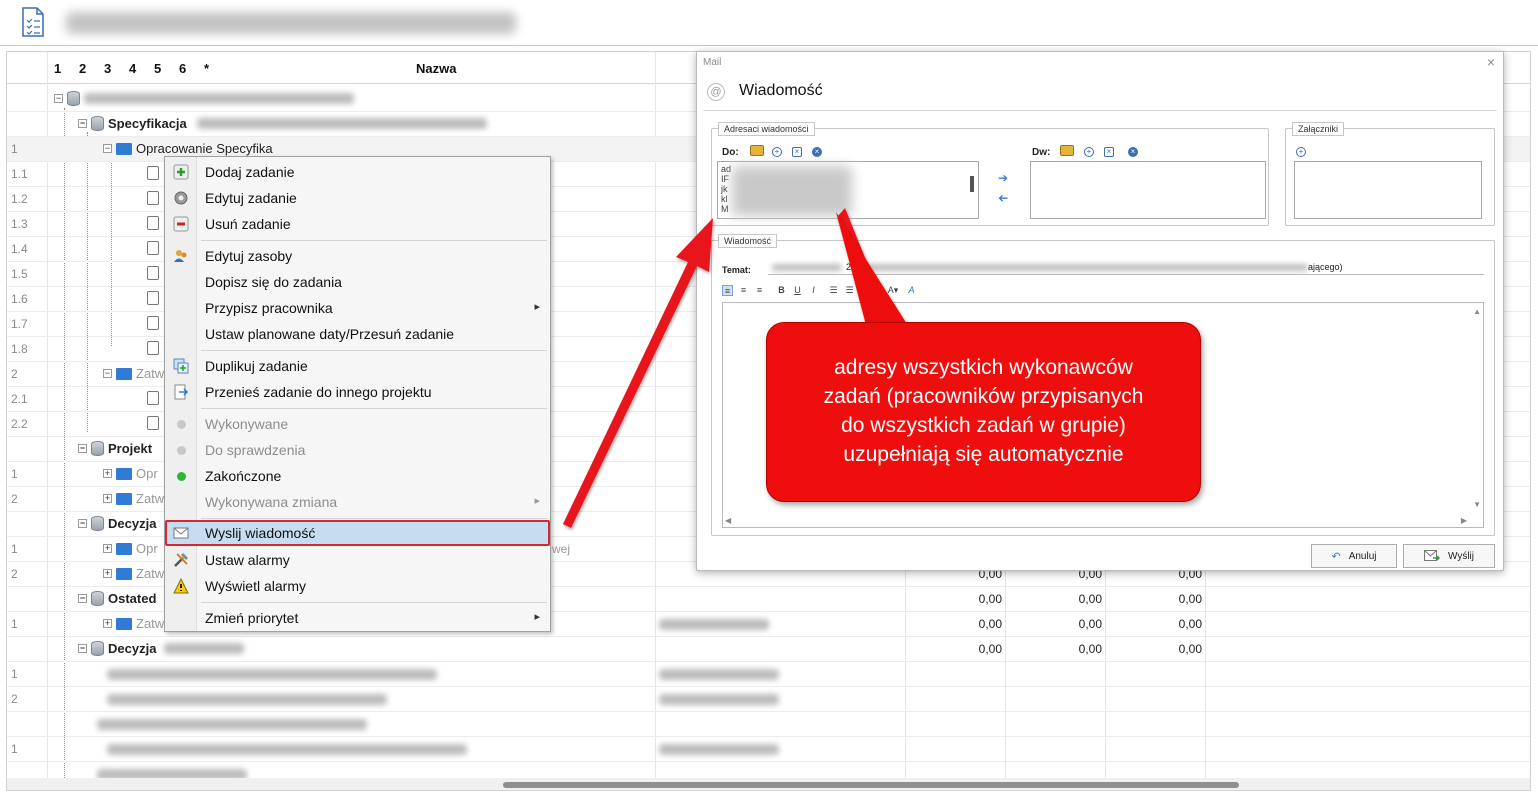  I want to click on col-3: 3, so click(107, 68).